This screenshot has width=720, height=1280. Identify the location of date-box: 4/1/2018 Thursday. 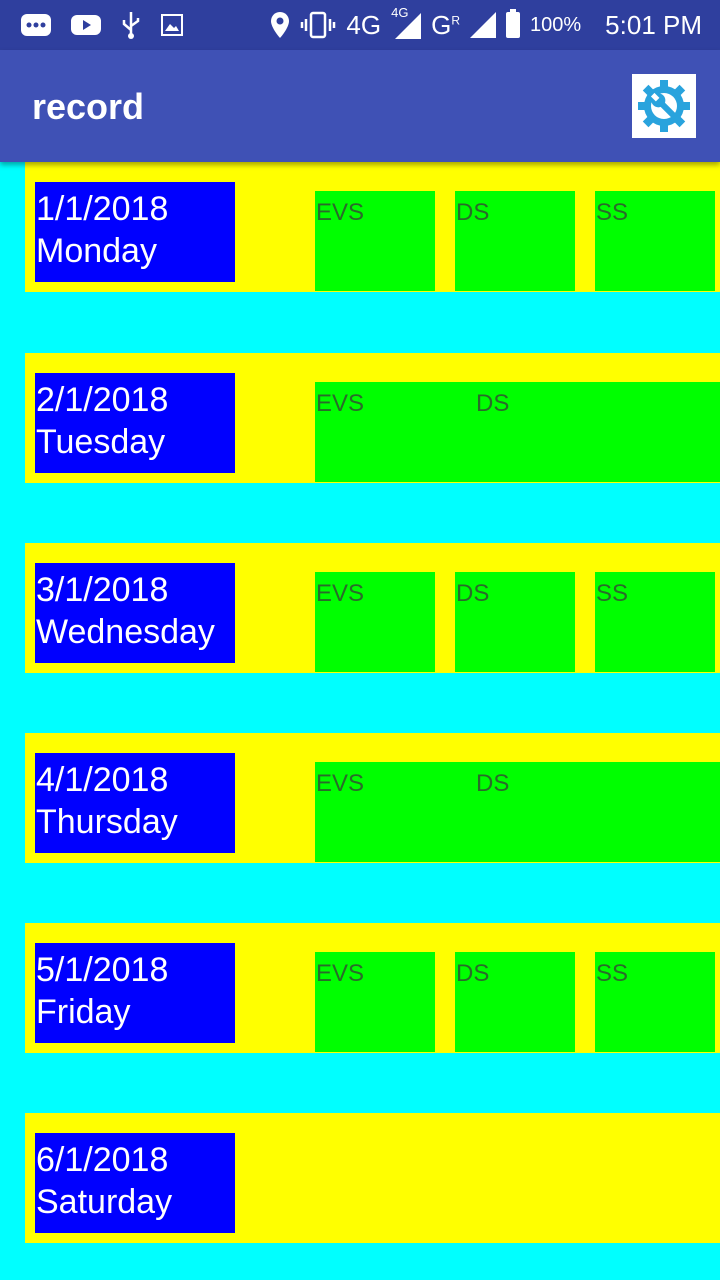
(135, 803).